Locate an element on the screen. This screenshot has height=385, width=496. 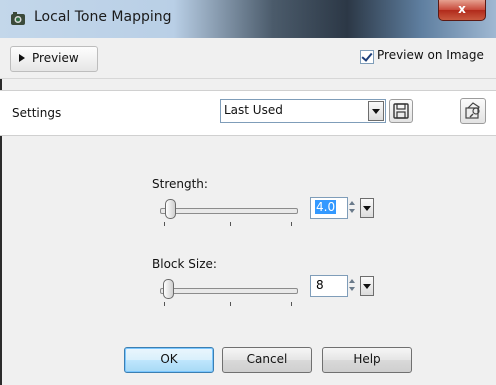
floppy-disk-icon is located at coordinates (401, 111).